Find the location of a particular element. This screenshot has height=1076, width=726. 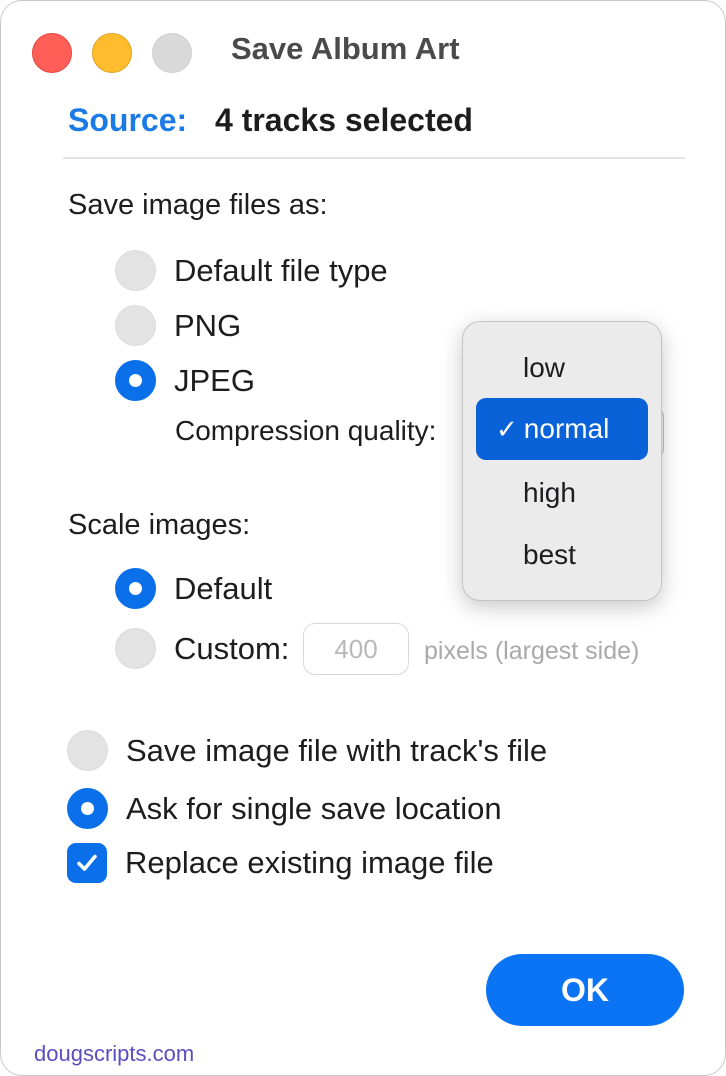

menu-item-best: best is located at coordinates (549, 555).